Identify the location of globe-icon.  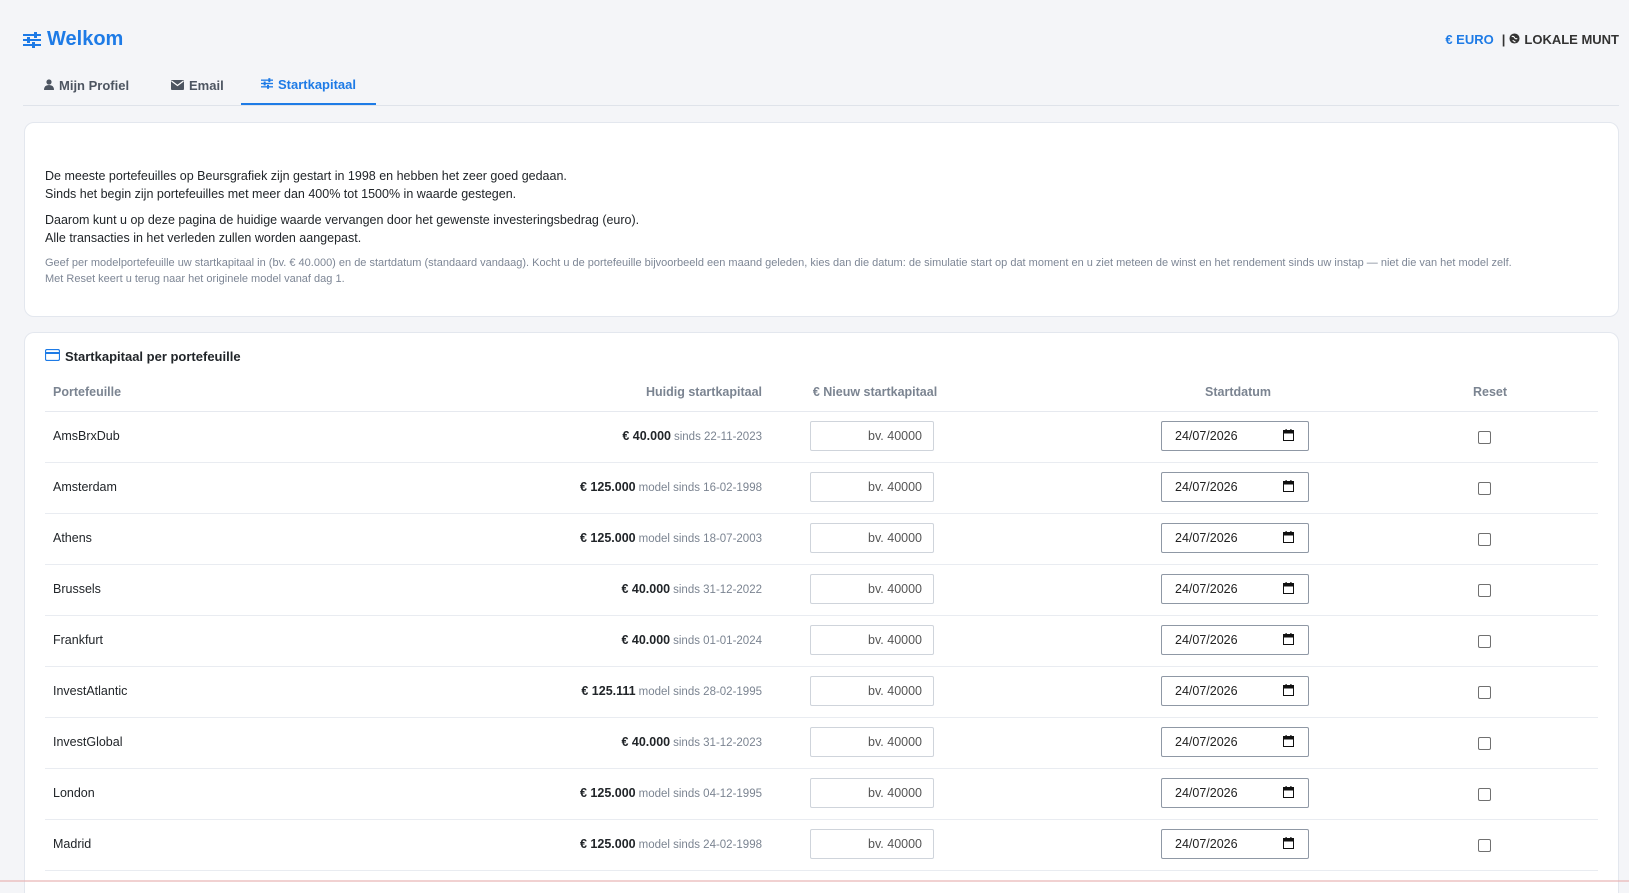
(1514, 39).